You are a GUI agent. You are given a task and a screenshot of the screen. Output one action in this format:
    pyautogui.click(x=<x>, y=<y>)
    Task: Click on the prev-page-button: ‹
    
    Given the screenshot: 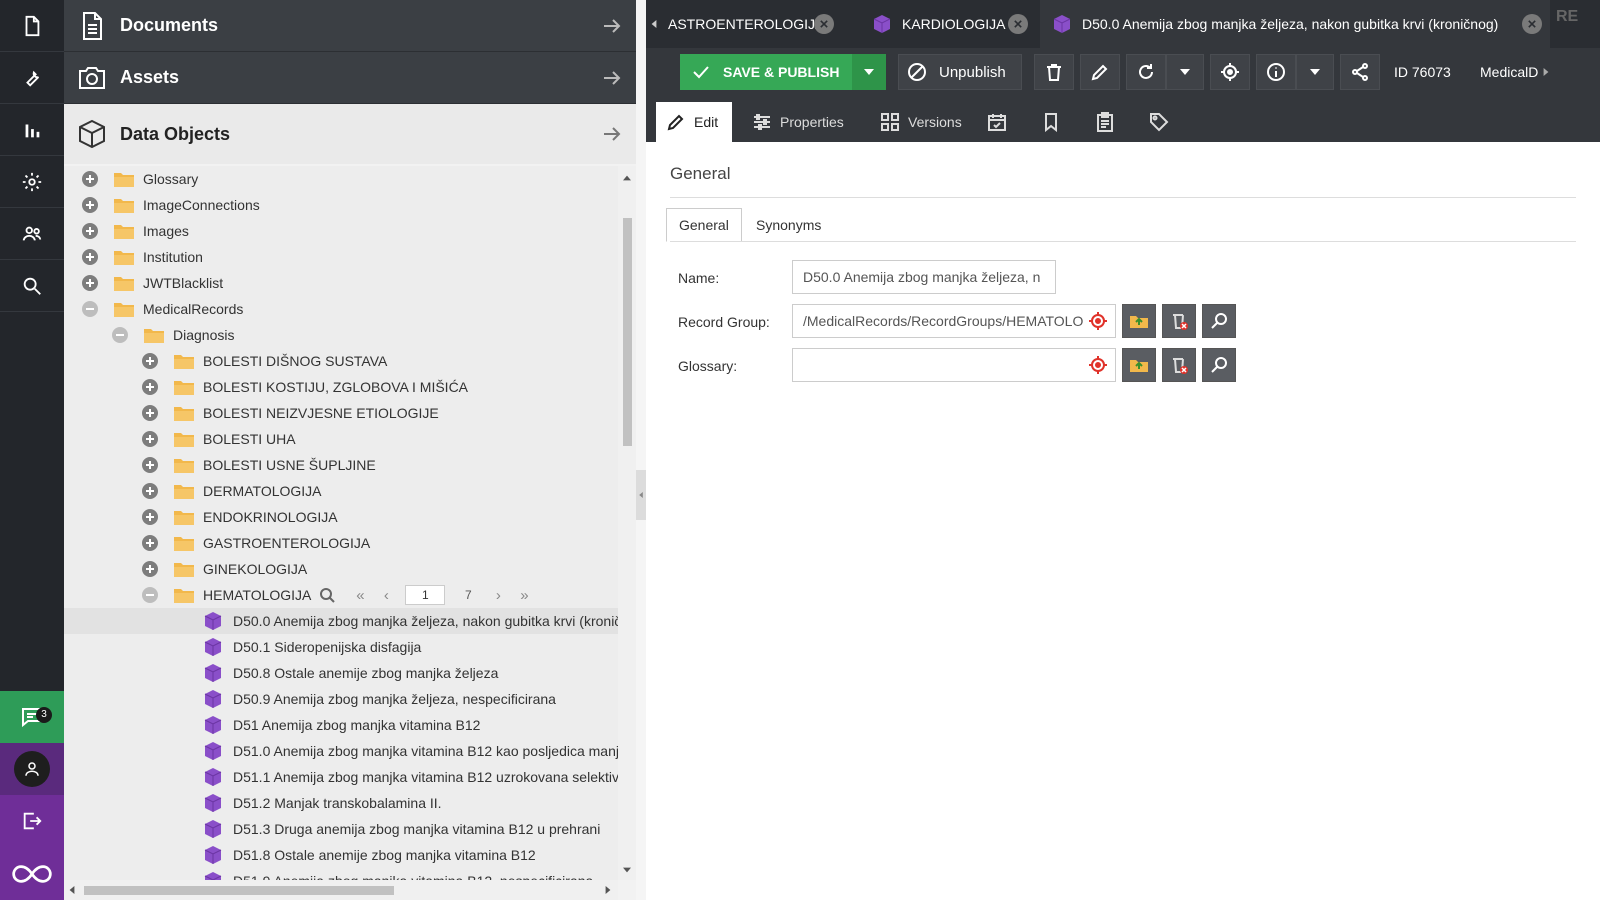 What is the action you would take?
    pyautogui.click(x=386, y=595)
    